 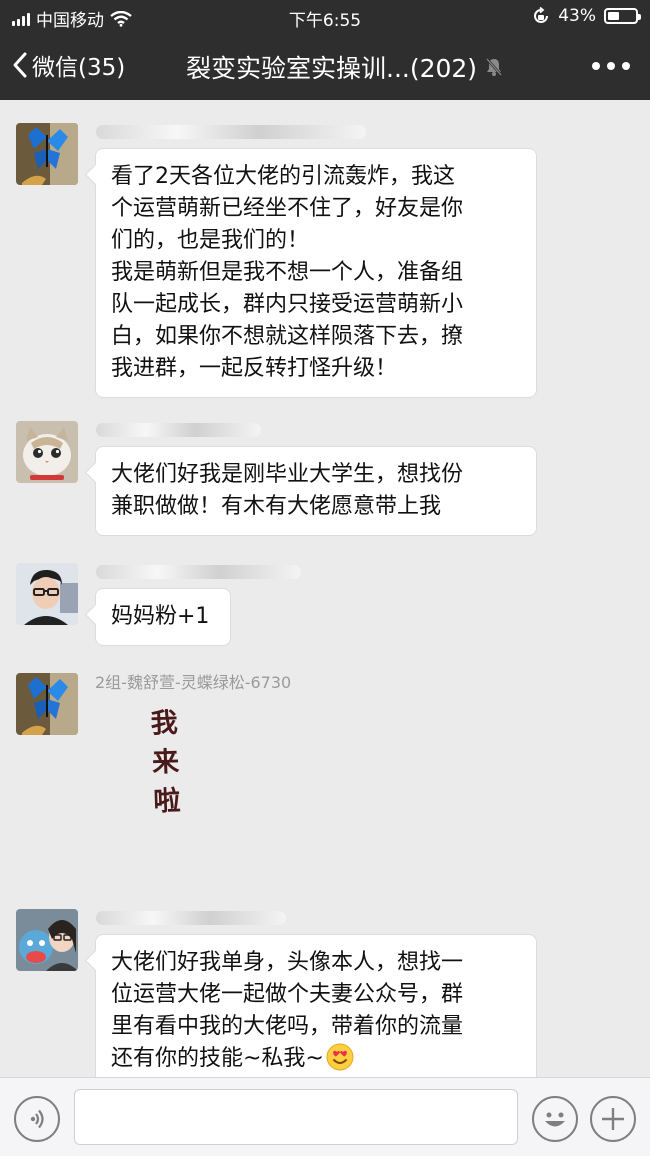 I want to click on message-line: 大佬们好我单身，头像本人，想找一, so click(x=287, y=962).